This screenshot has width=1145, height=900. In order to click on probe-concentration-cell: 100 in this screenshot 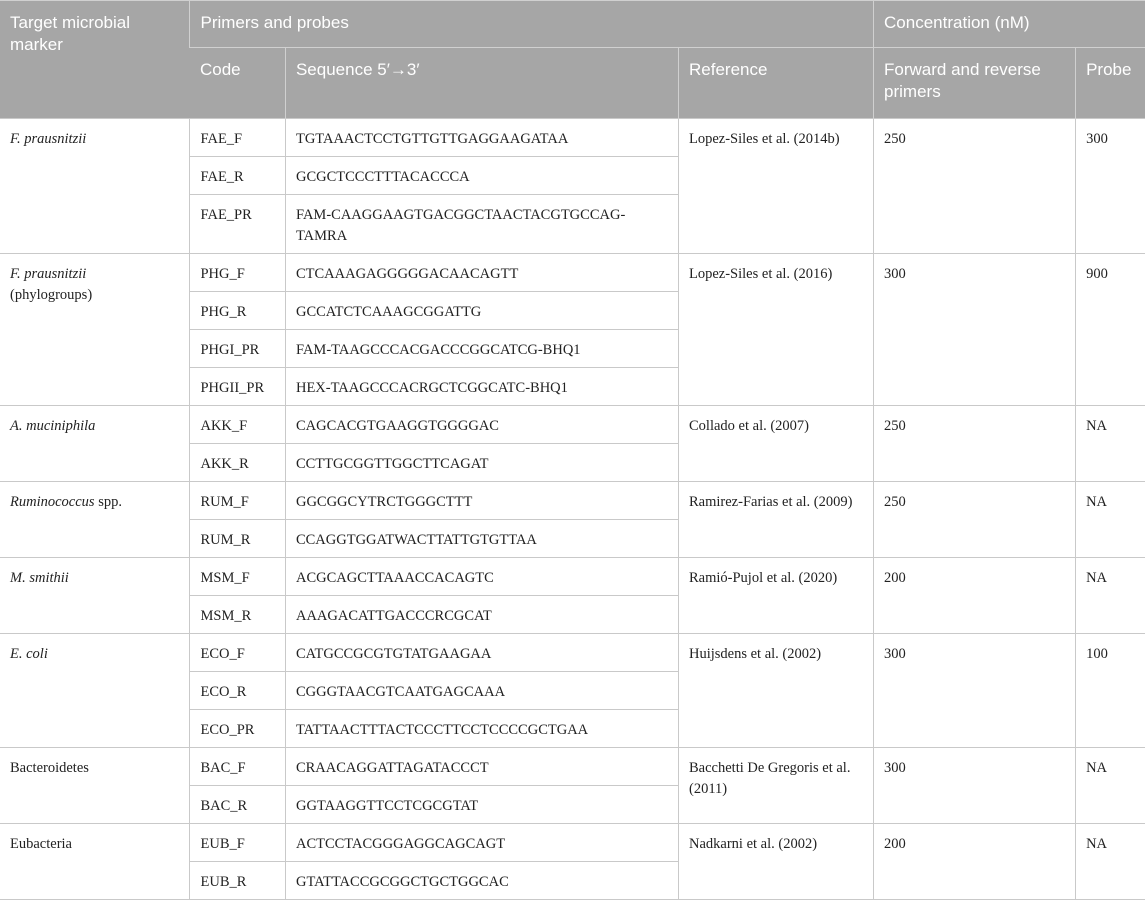, I will do `click(1110, 690)`.